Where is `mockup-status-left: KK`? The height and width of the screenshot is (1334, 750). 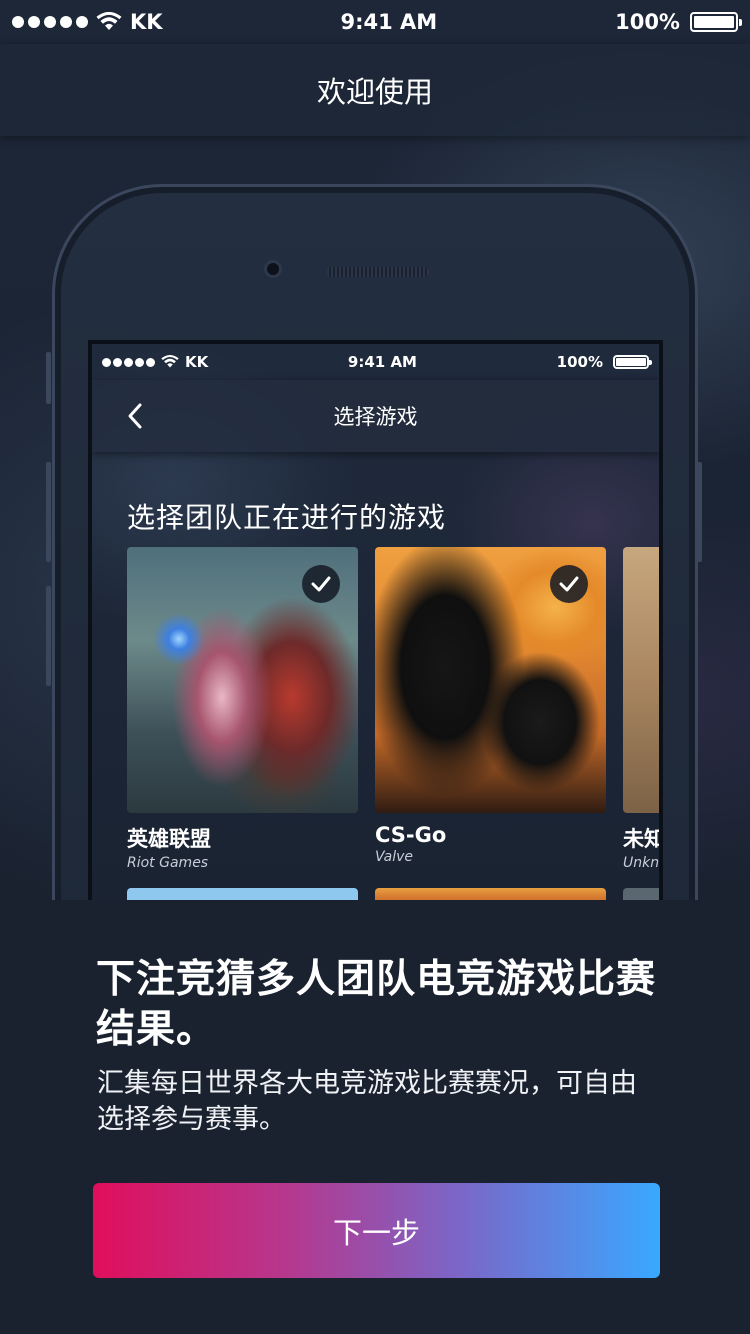
mockup-status-left: KK is located at coordinates (155, 362).